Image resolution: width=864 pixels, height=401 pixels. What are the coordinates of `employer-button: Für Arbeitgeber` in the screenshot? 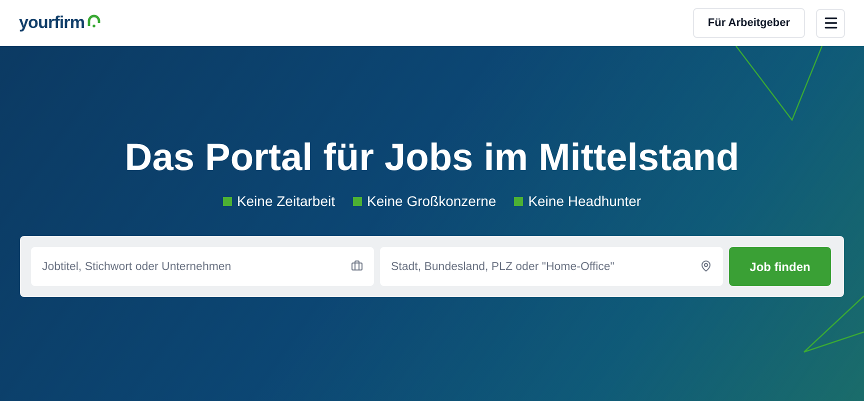 It's located at (748, 23).